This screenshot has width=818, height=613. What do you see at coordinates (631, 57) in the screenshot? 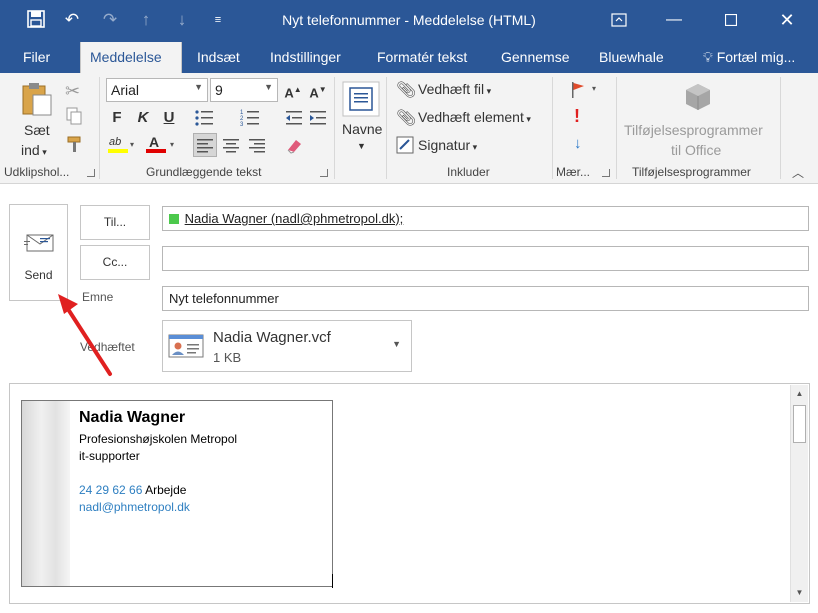
I see `tab-bluewhale: Bluewhale` at bounding box center [631, 57].